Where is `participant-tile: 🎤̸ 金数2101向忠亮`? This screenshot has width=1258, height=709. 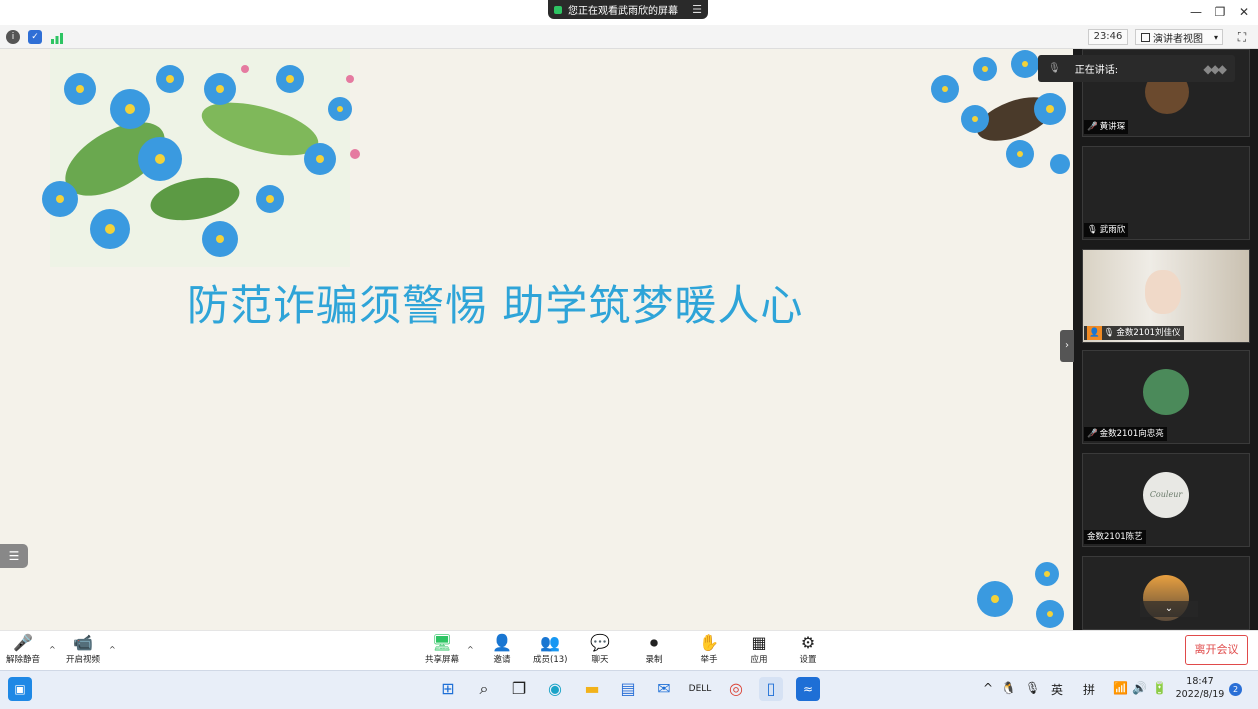 participant-tile: 🎤̸ 金数2101向忠亮 is located at coordinates (1166, 397).